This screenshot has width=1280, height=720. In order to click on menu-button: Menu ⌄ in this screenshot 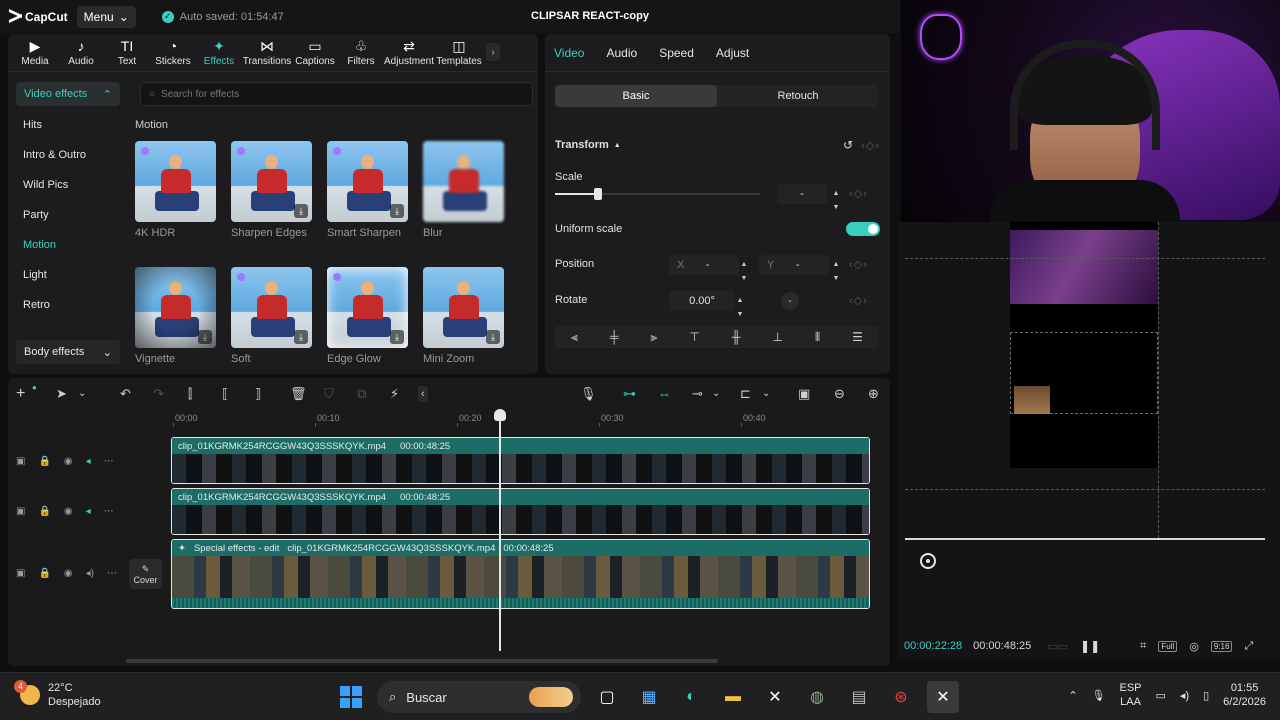, I will do `click(106, 16)`.